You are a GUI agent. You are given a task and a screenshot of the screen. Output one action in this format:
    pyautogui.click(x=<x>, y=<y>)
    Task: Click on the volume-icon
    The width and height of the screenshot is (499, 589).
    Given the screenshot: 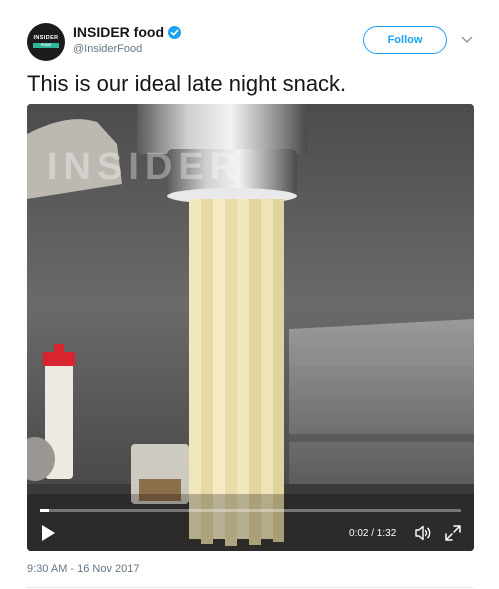 What is the action you would take?
    pyautogui.click(x=423, y=533)
    